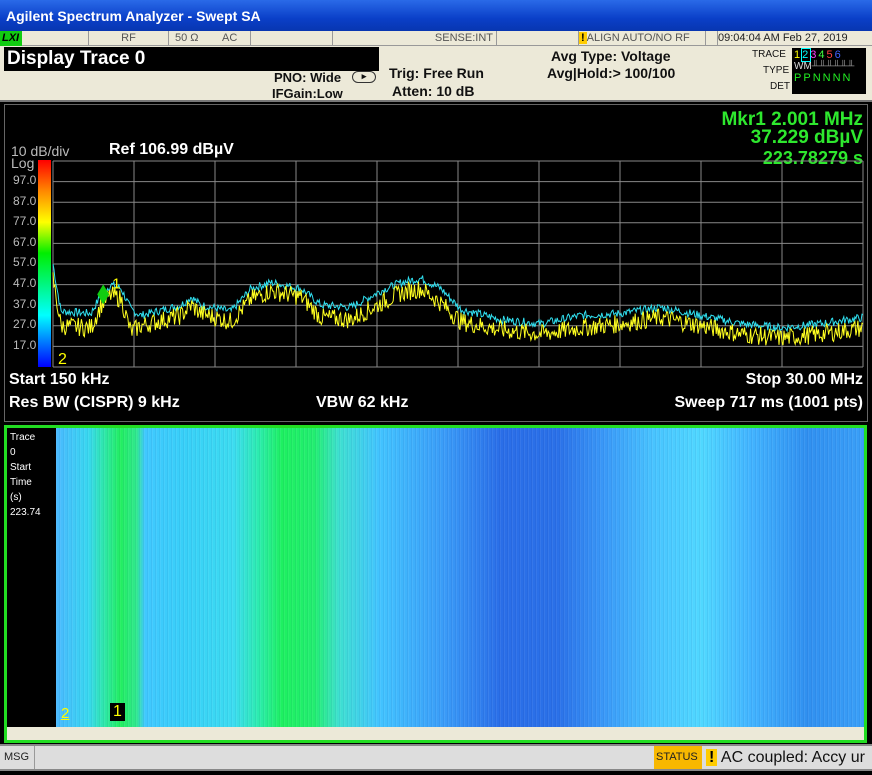  I want to click on detector-5: N, so click(837, 78).